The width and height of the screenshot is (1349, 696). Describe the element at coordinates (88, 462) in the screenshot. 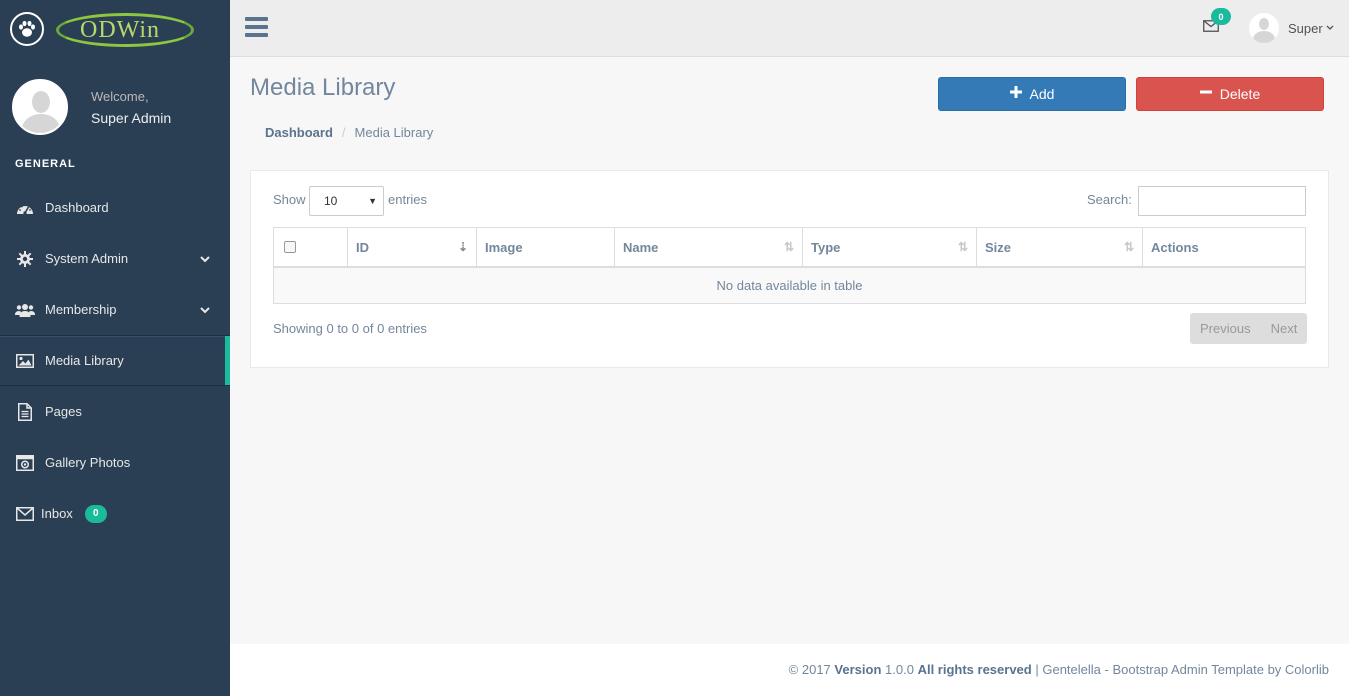

I see `sidebar-item-label: Gallery Photos` at that location.